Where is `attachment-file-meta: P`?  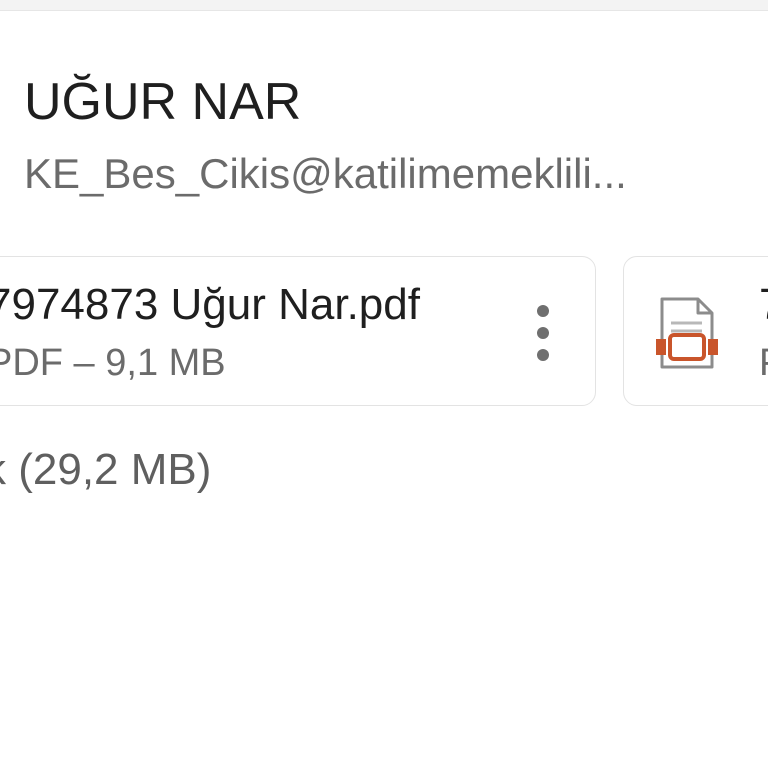 attachment-file-meta: P is located at coordinates (763, 363).